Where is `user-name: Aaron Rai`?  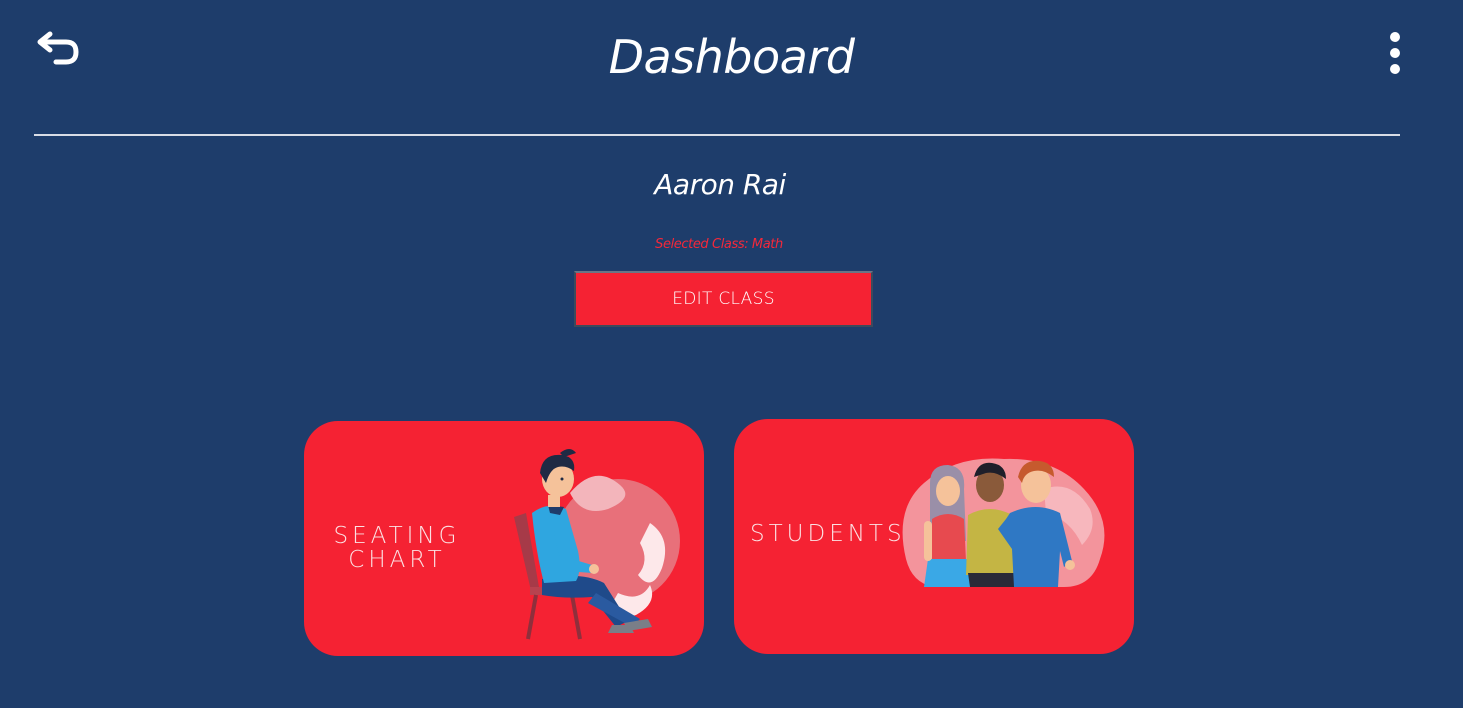
user-name: Aaron Rai is located at coordinates (720, 184).